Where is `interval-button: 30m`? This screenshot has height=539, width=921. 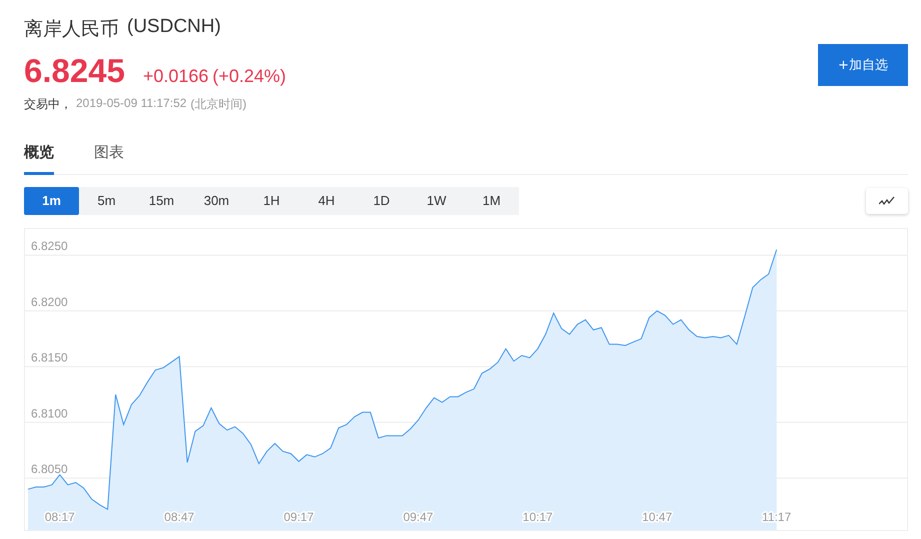
interval-button: 30m is located at coordinates (216, 201).